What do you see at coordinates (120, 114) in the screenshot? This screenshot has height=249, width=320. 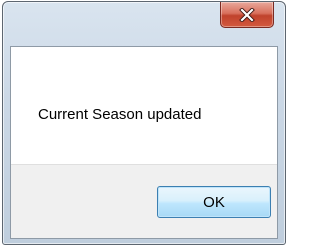 I see `dialog-message: Current Season updated` at bounding box center [120, 114].